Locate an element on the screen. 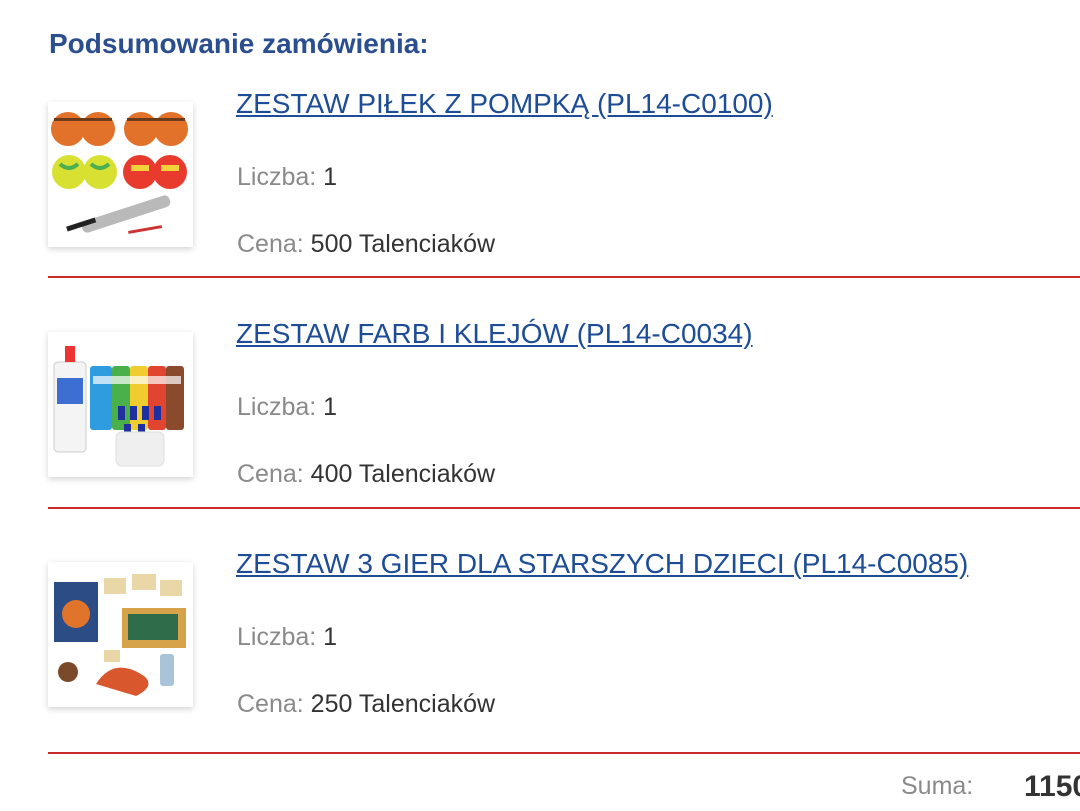 The width and height of the screenshot is (1080, 811). total-label: Suma: is located at coordinates (937, 786).